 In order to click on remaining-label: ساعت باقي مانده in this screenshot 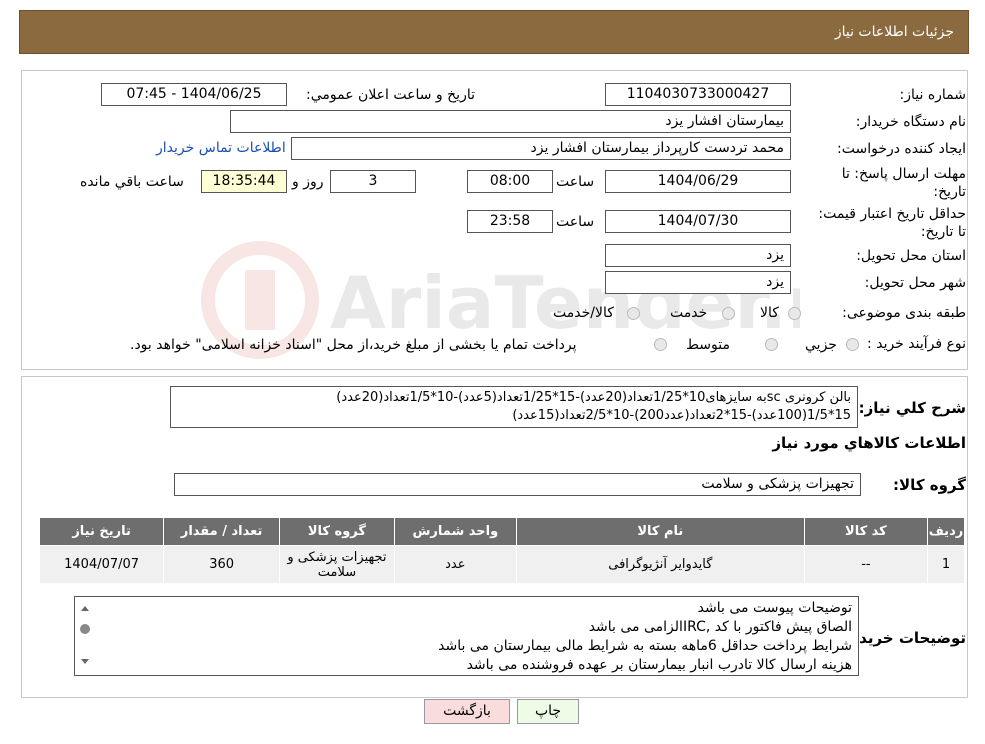, I will do `click(132, 182)`.